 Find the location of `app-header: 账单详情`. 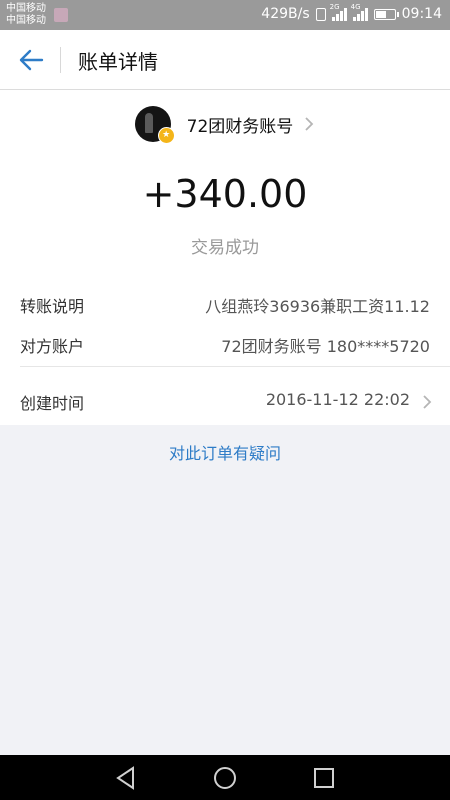

app-header: 账单详情 is located at coordinates (225, 60).